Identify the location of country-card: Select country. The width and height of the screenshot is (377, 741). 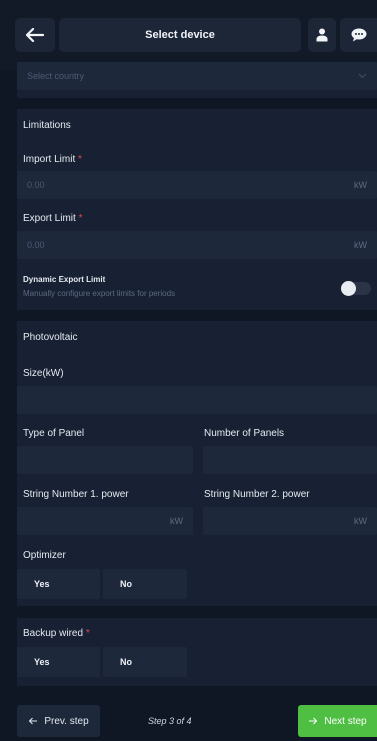
(197, 80).